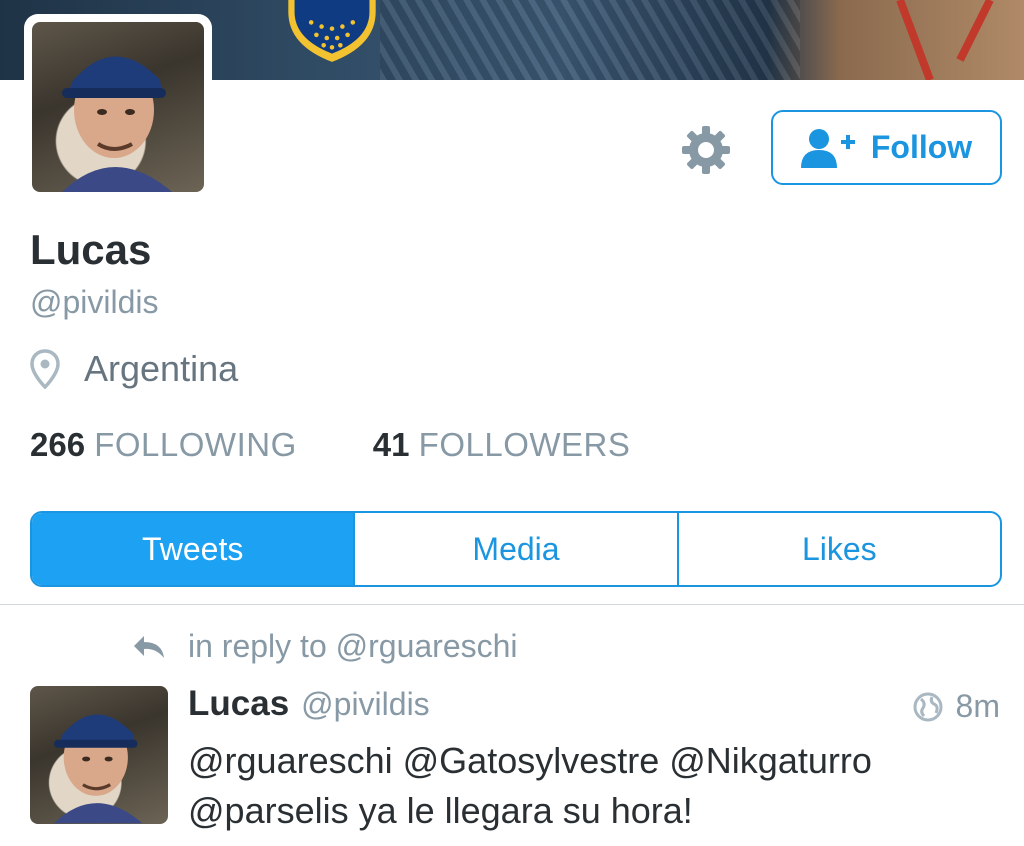 Image resolution: width=1024 pixels, height=846 pixels. I want to click on tweet-avatar, so click(99, 755).